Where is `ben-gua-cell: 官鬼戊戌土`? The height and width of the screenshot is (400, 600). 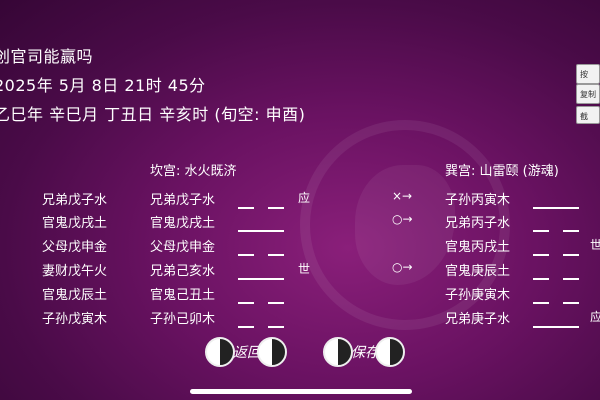 ben-gua-cell: 官鬼戊戌土 is located at coordinates (183, 223).